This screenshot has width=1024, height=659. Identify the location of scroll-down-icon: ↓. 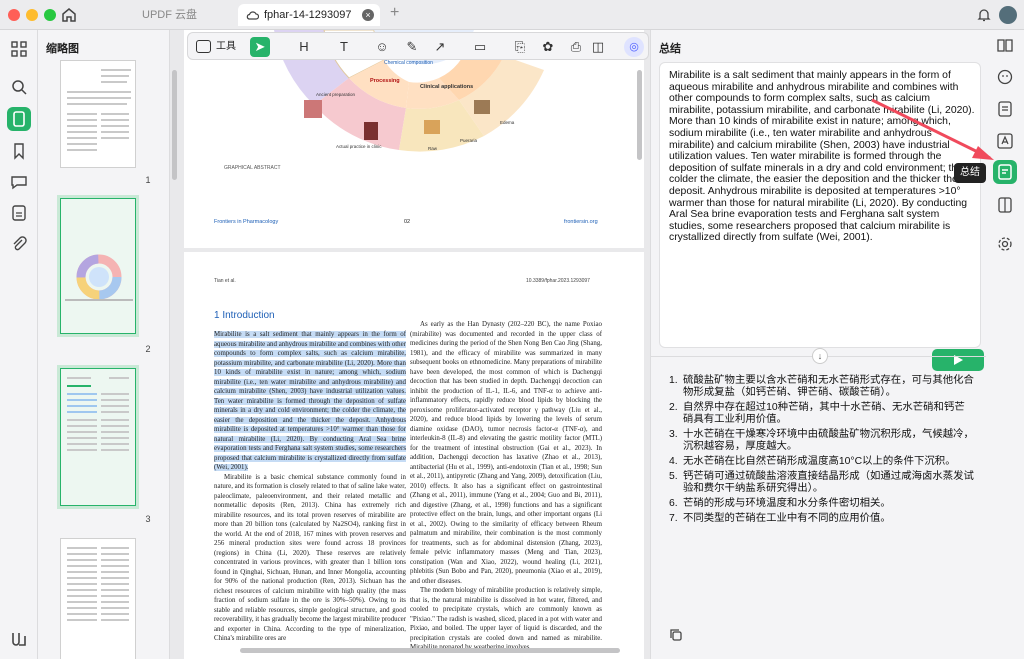
(820, 356).